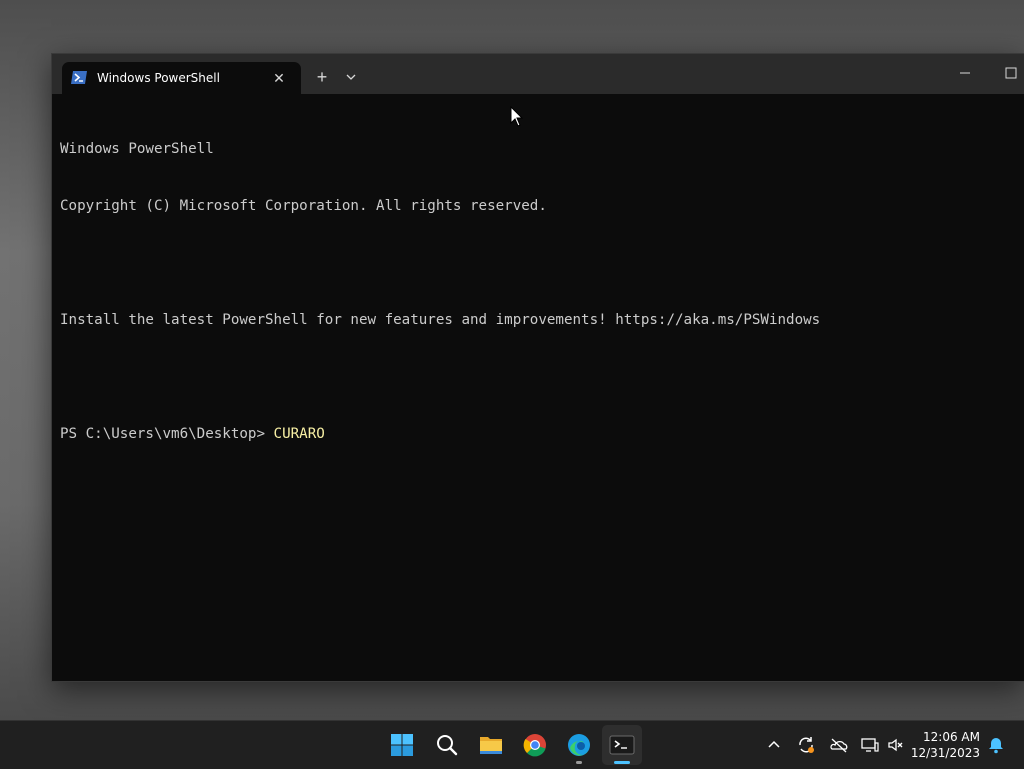  Describe the element at coordinates (896, 745) in the screenshot. I see `volume-muted-icon` at that location.